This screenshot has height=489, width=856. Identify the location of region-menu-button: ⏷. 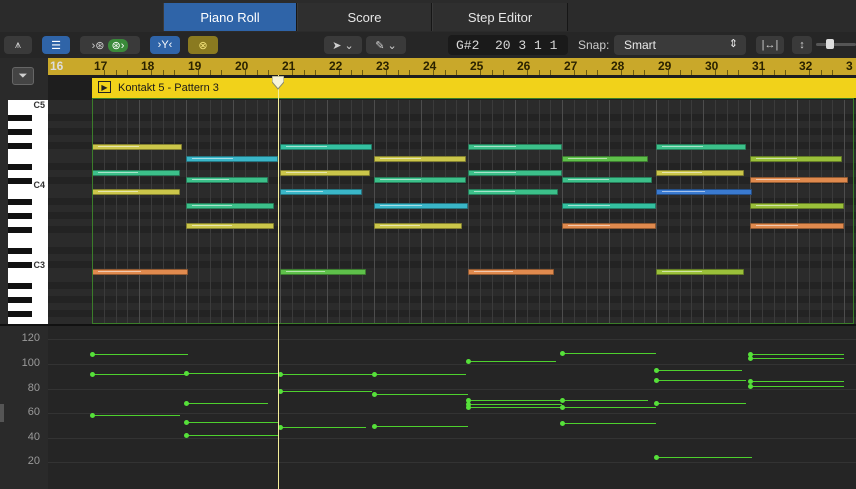
(23, 76).